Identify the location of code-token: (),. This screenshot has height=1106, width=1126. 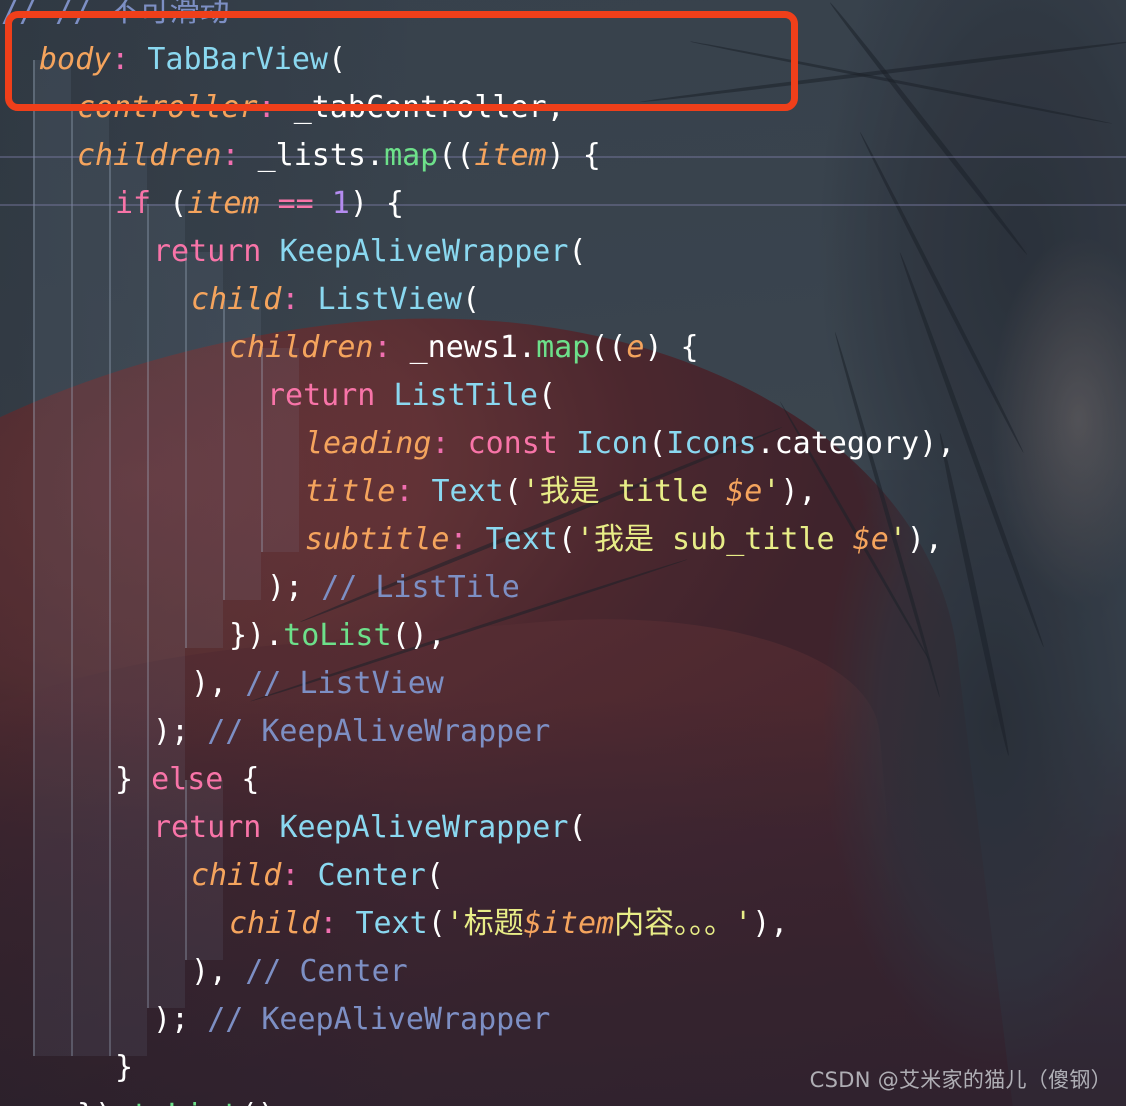
(267, 1102).